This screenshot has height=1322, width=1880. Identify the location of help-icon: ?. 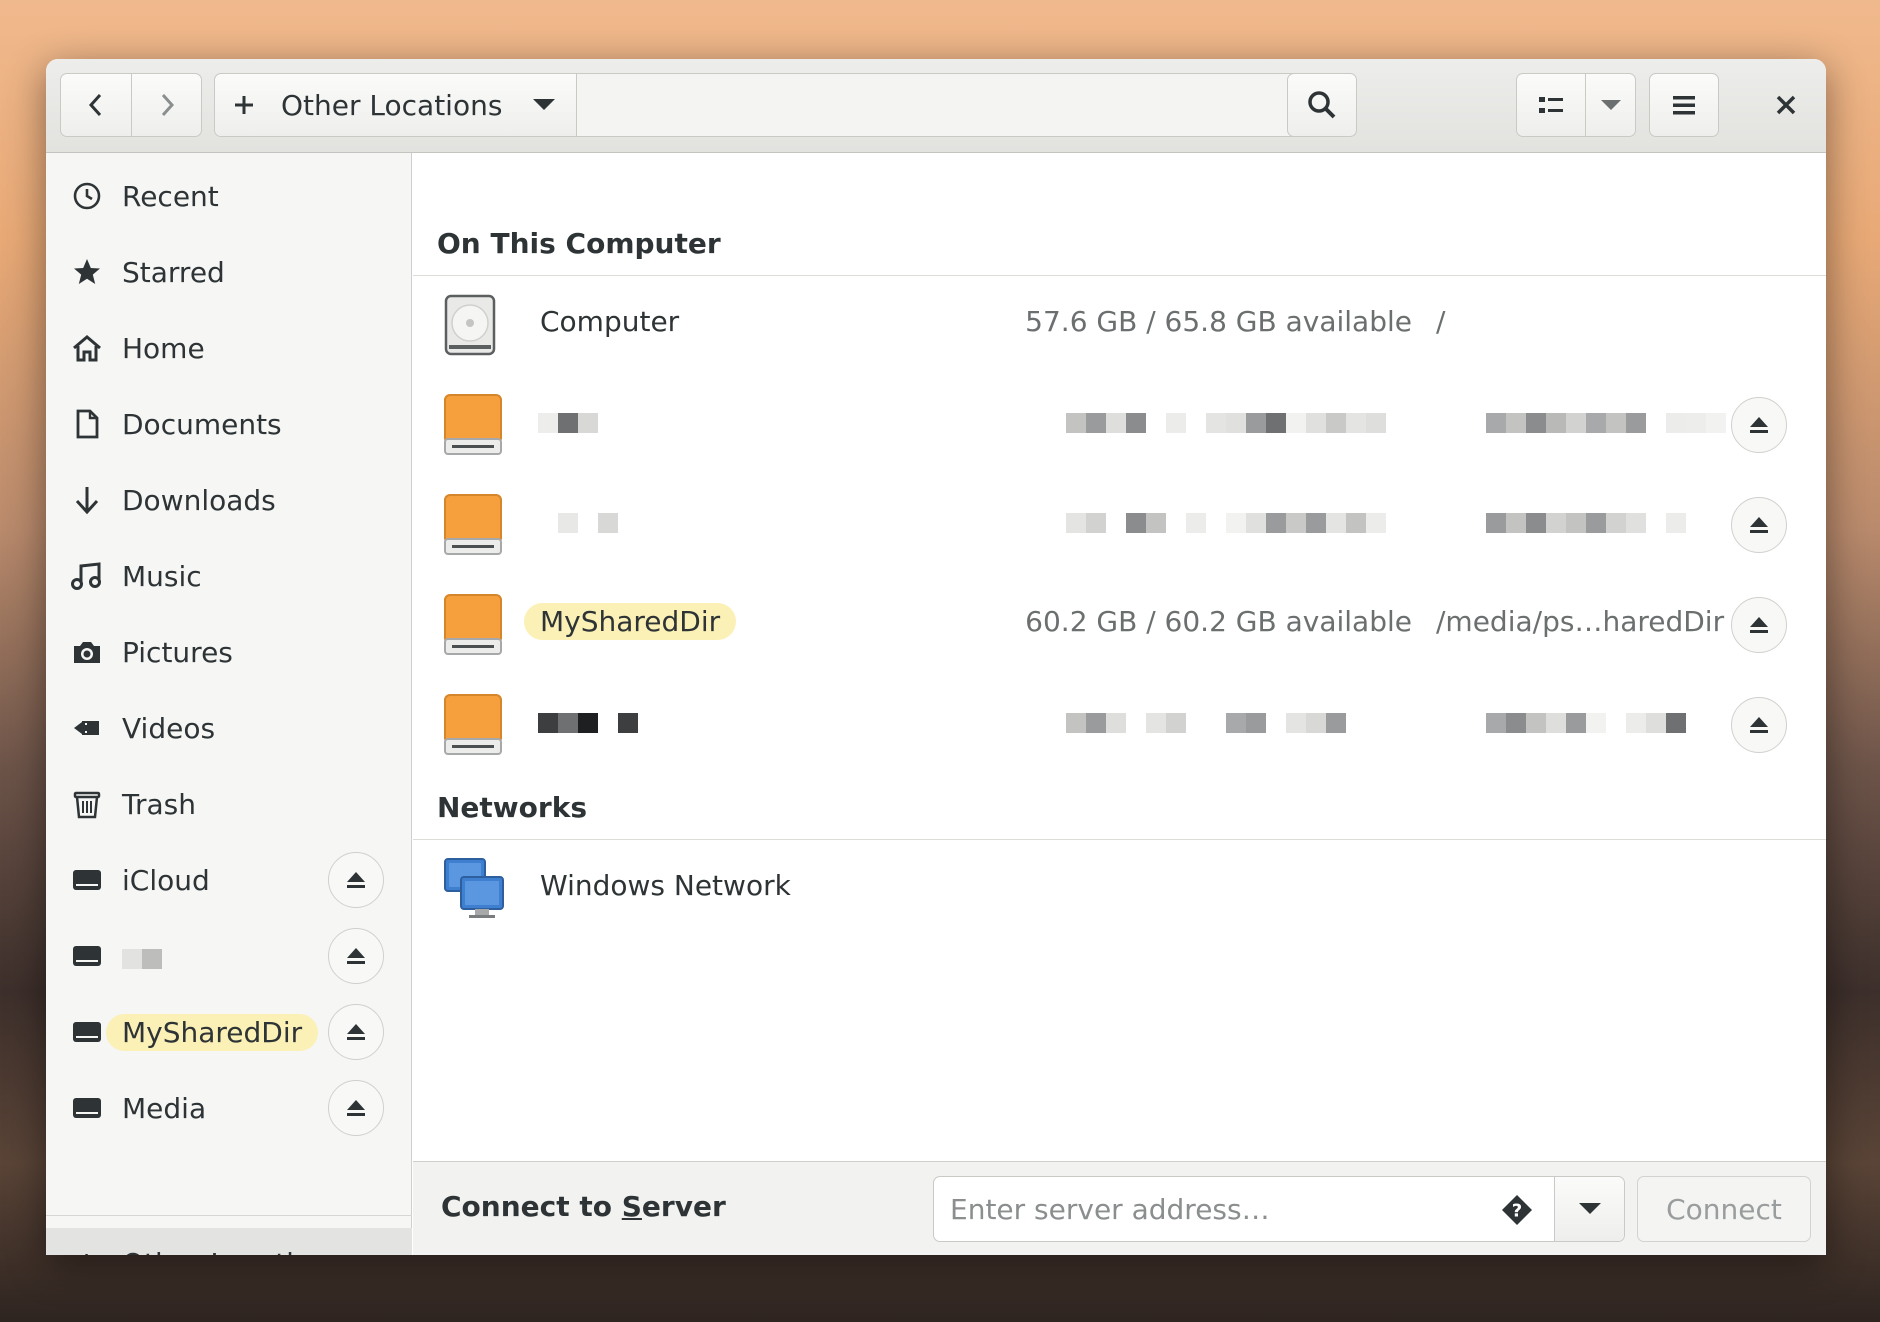
(1517, 1212).